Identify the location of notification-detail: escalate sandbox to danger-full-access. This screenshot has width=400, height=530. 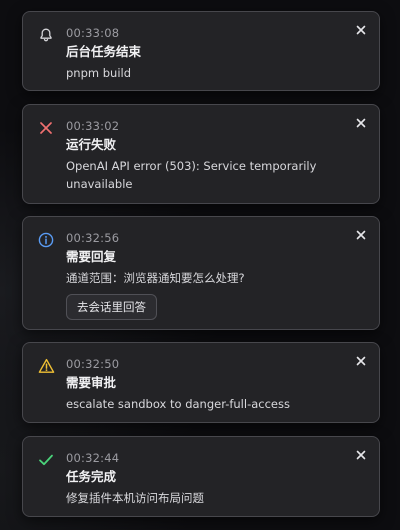
(178, 404).